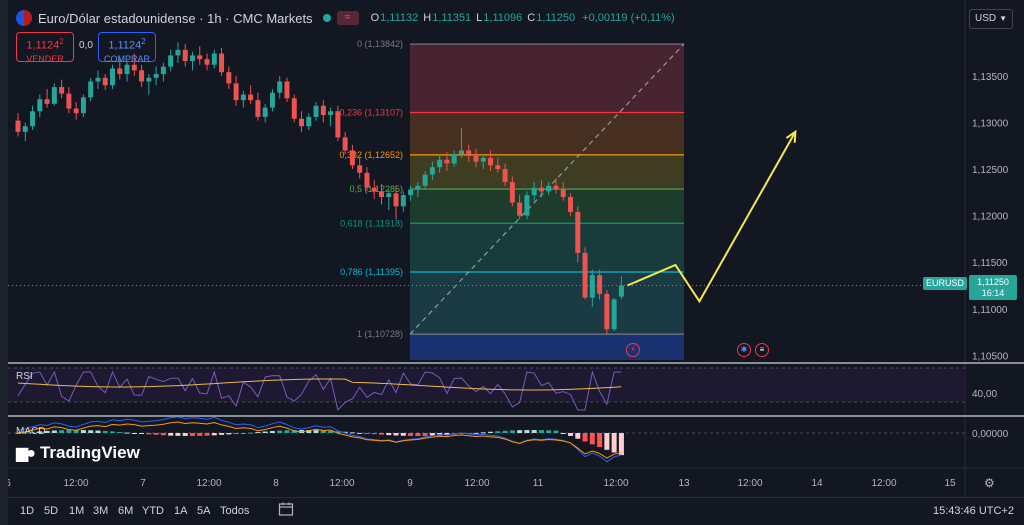 This screenshot has width=1024, height=525. Describe the element at coordinates (203, 511) in the screenshot. I see `range-button: 5A` at that location.